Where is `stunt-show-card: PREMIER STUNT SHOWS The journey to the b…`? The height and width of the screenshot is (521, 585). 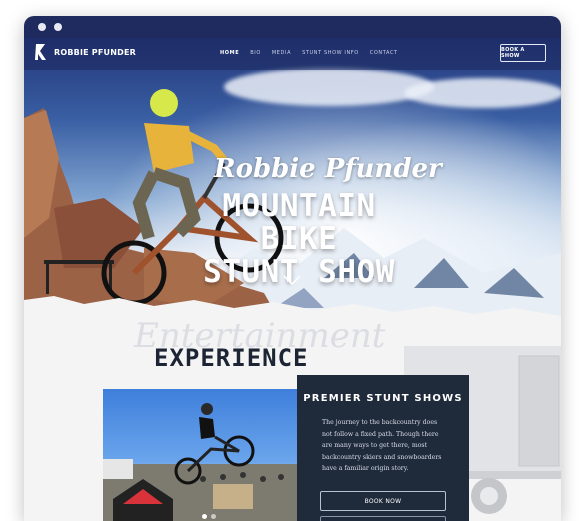 stunt-show-card: PREMIER STUNT SHOWS The journey to the b… is located at coordinates (383, 448).